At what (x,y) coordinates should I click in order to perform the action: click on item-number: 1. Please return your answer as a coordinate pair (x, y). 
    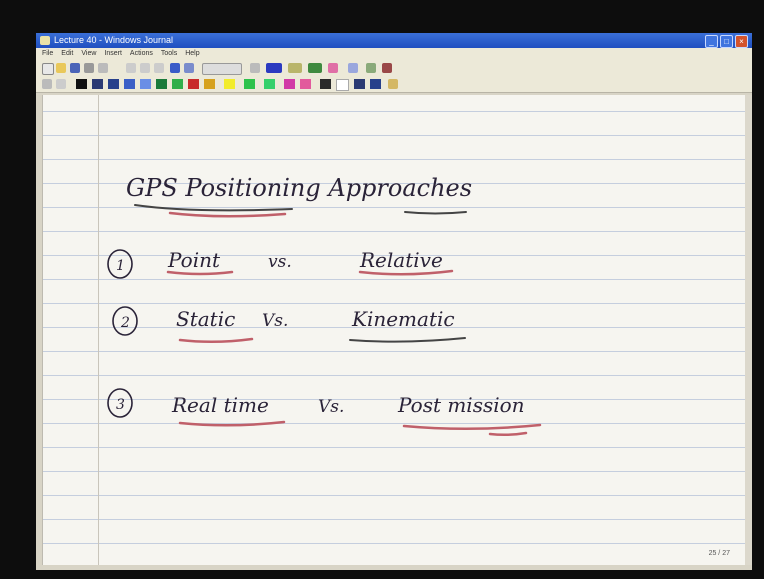
    Looking at the image, I should click on (120, 266).